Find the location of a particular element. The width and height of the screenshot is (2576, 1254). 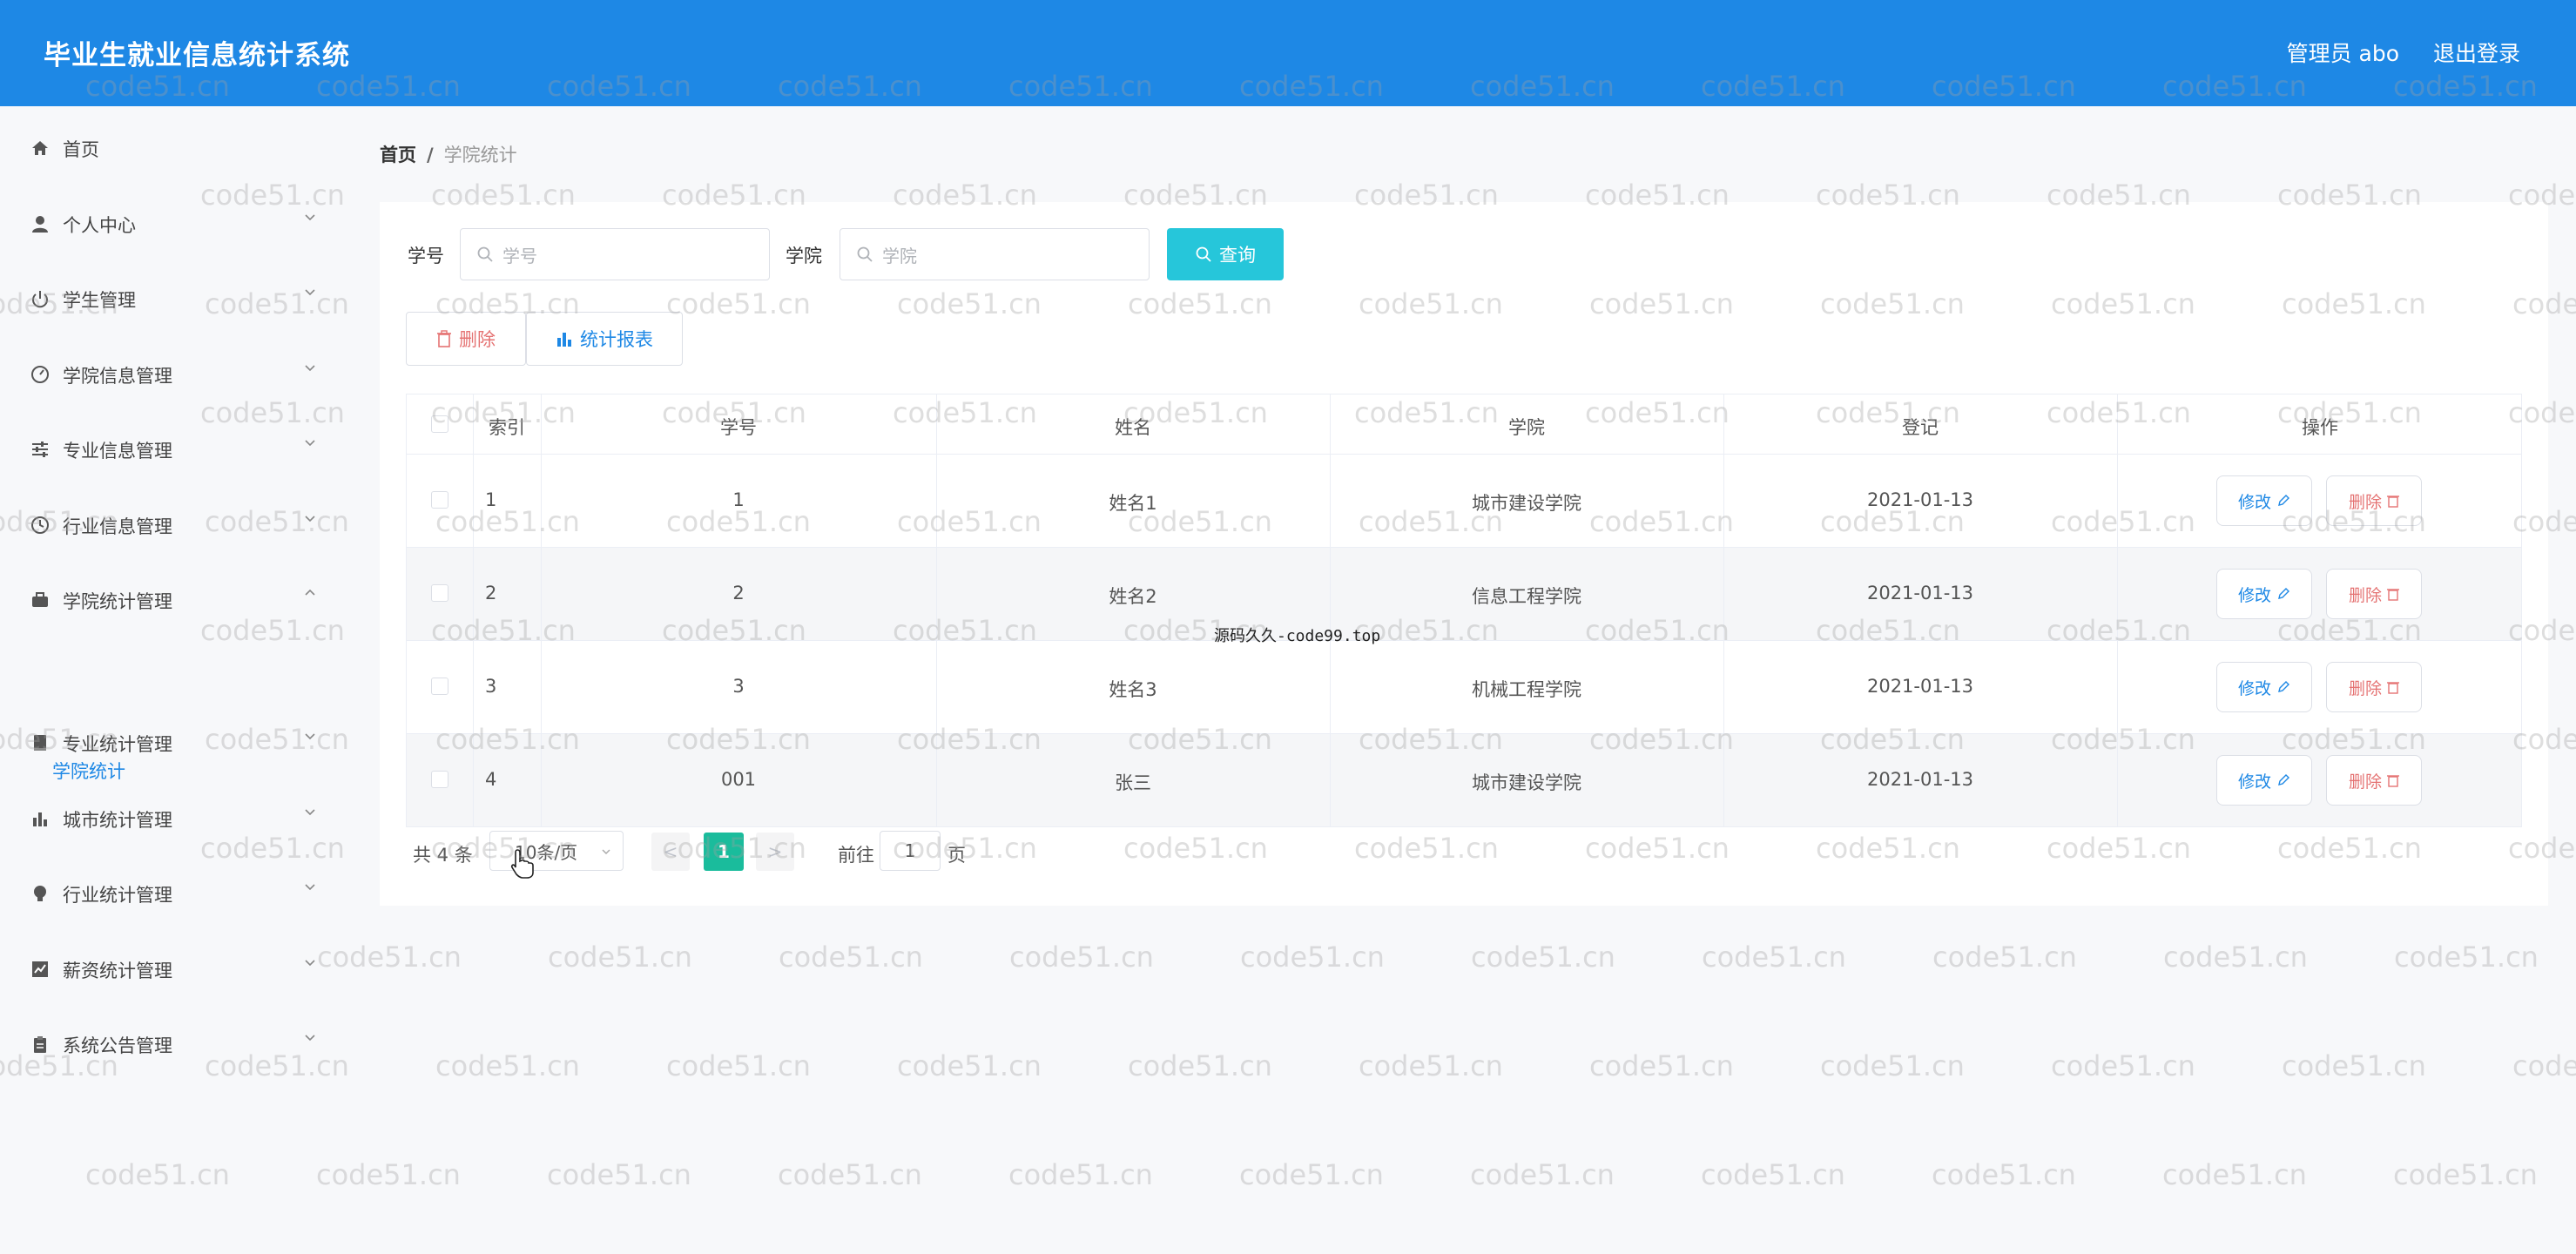

sidebar-item-label: 学生管理 is located at coordinates (99, 300).